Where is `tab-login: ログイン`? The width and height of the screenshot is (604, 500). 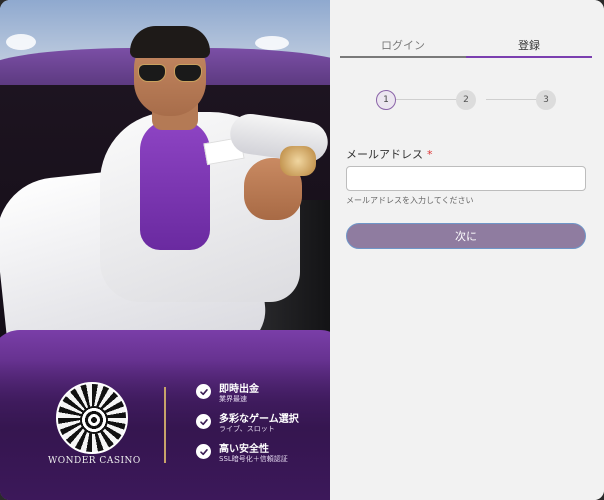
tab-login: ログイン is located at coordinates (403, 45).